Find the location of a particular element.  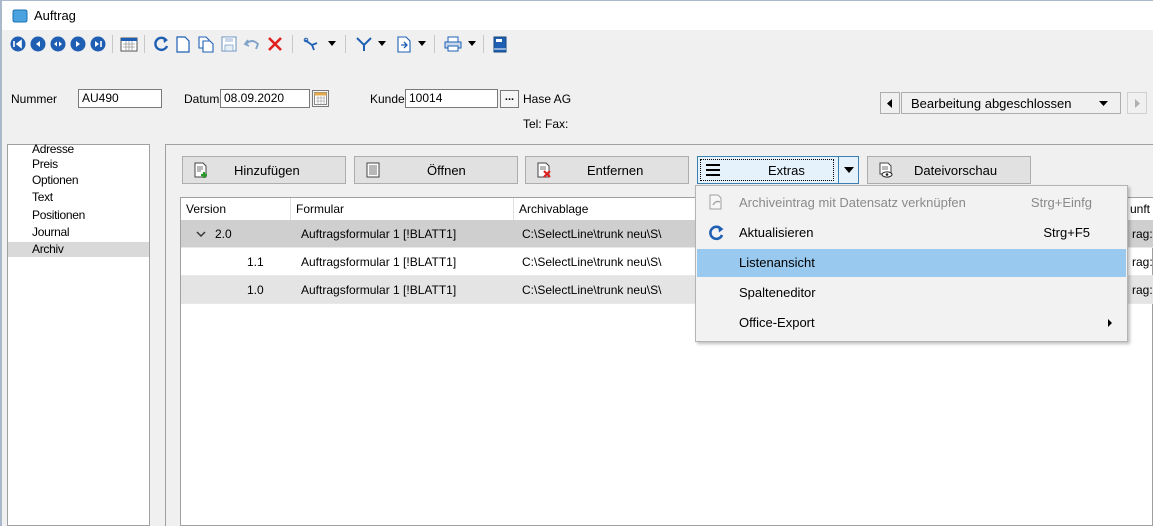

document-icon is located at coordinates (373, 170).